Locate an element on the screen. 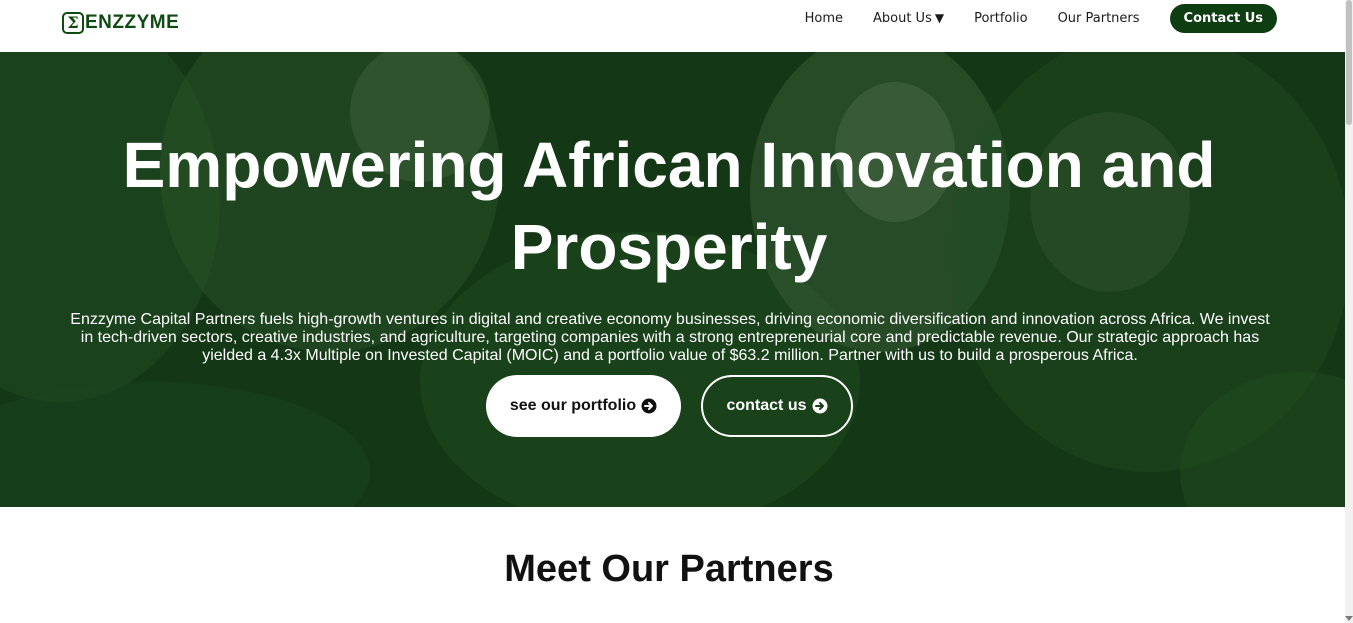 This screenshot has height=623, width=1353. nav-home-link: Home is located at coordinates (824, 18).